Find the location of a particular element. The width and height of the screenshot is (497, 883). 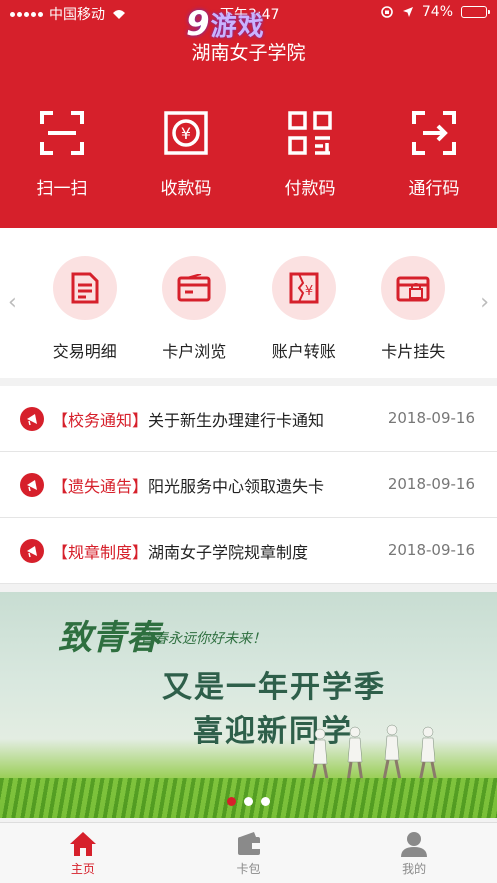

signal-icon is located at coordinates (26, 14).